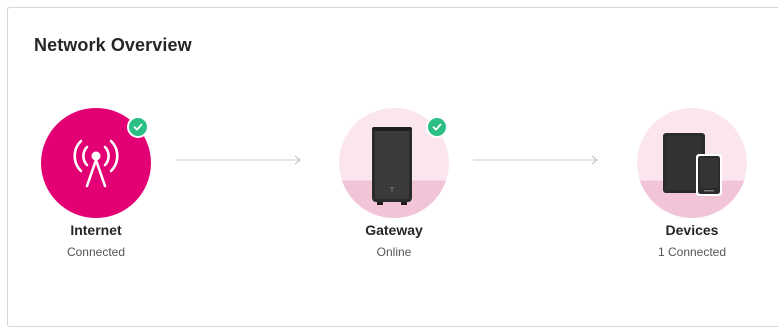 The width and height of the screenshot is (778, 327). I want to click on svg-text: T, so click(392, 190).